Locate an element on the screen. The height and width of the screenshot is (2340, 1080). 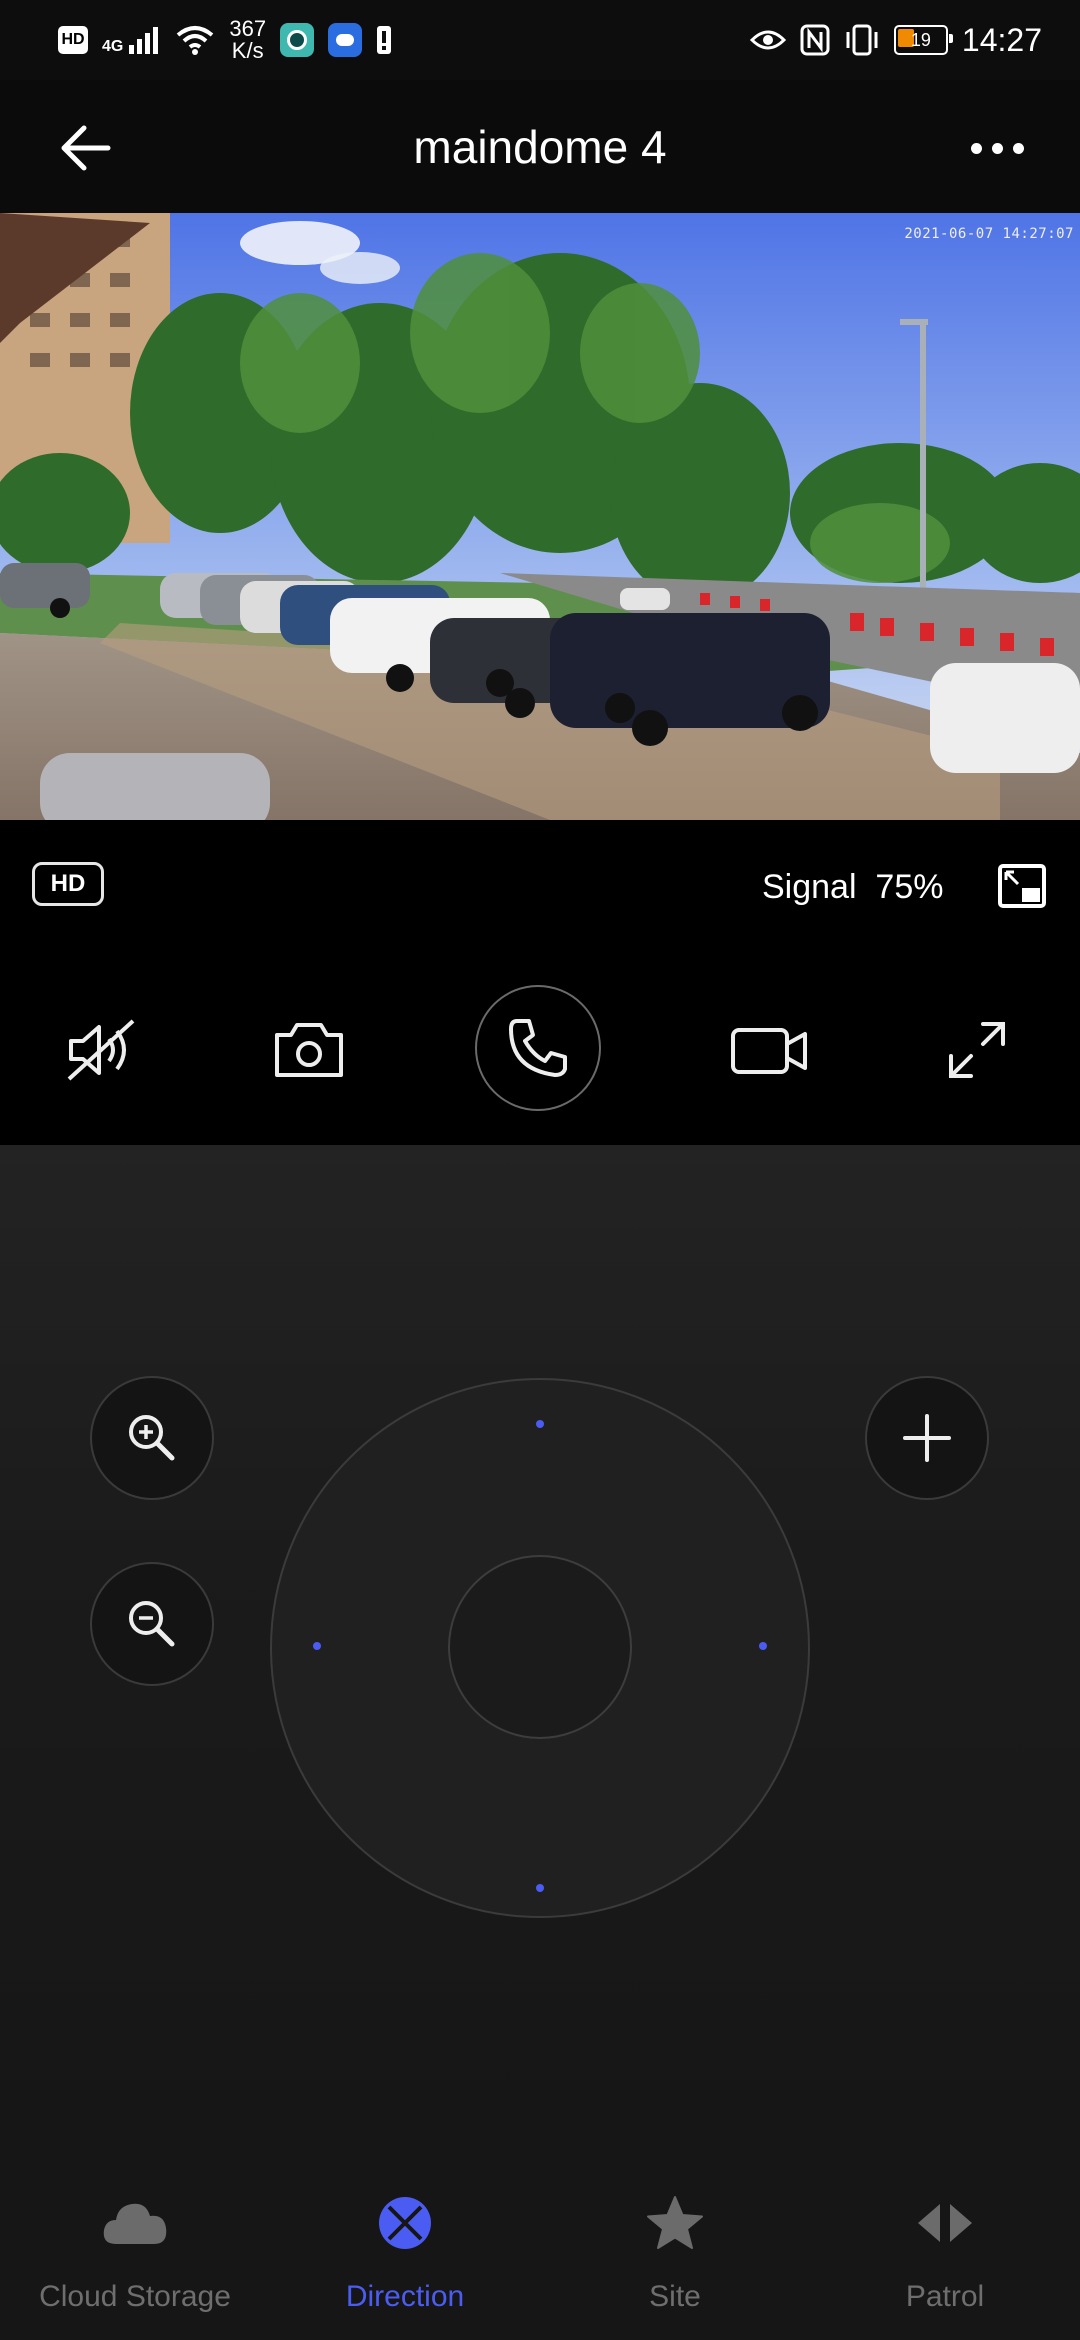
nav-item-patrol: Patrol is located at coordinates (945, 2250).